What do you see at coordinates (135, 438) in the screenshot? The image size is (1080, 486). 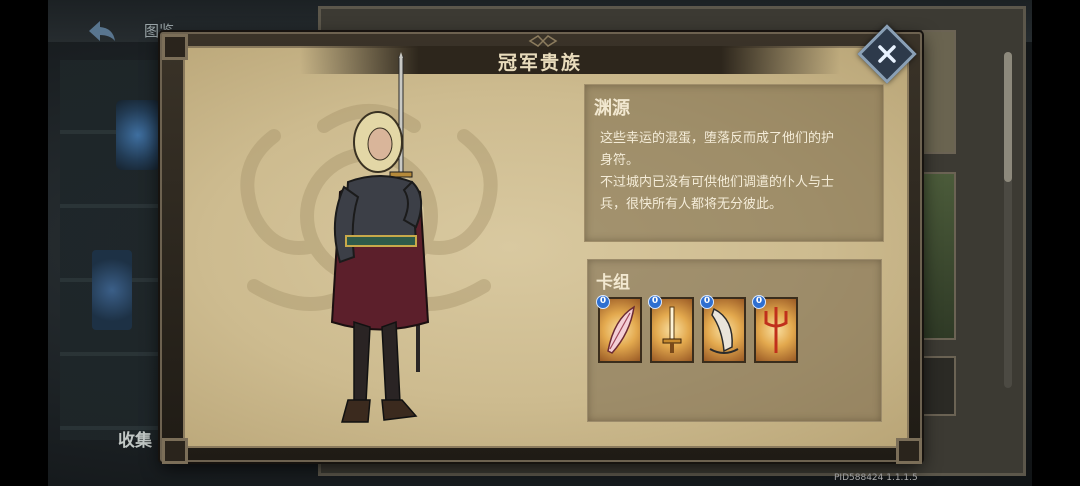 I see `collection-label: 收集` at bounding box center [135, 438].